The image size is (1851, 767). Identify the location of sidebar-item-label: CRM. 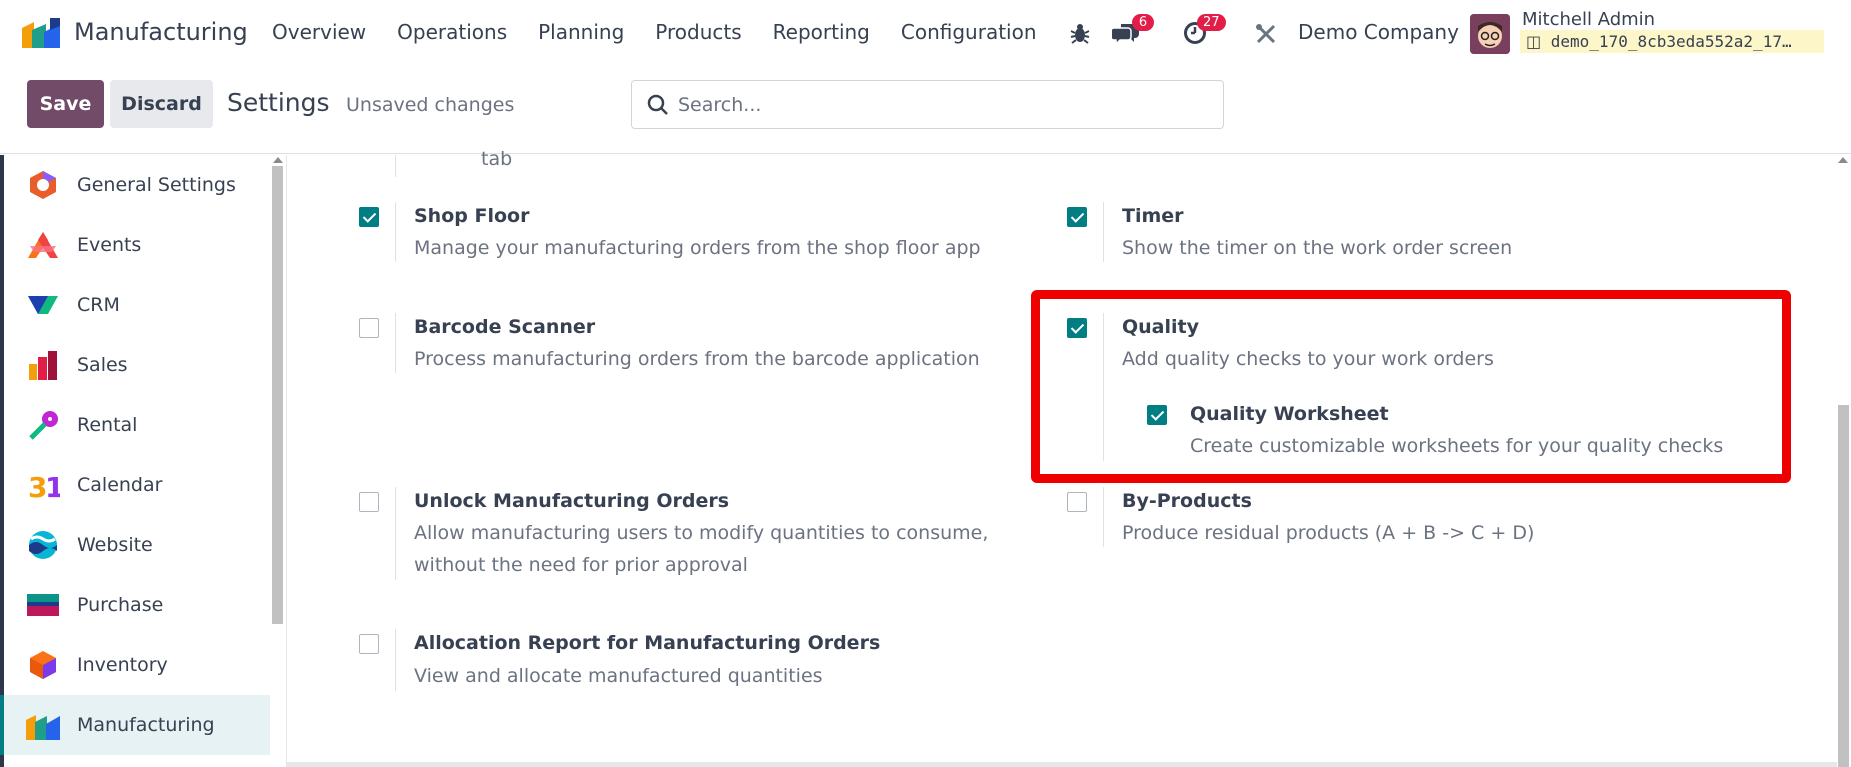
(98, 305).